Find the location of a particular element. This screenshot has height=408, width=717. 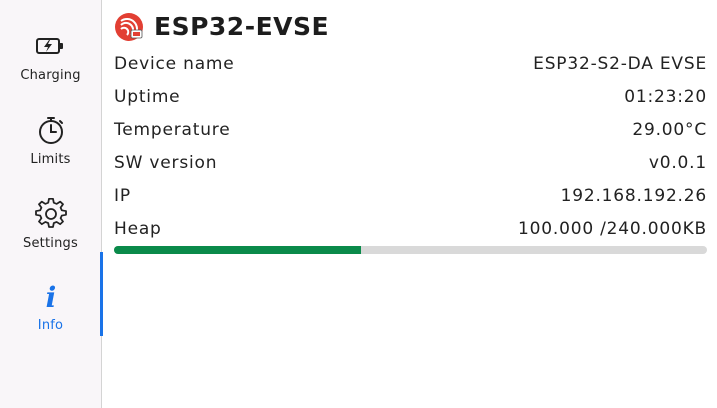

info-icon: i is located at coordinates (51, 297).